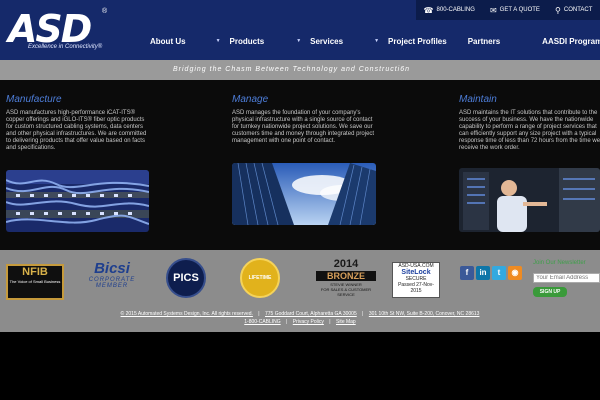 This screenshot has height=400, width=600. I want to click on nav-aasdi-program-label: AASDI Program, so click(571, 41).